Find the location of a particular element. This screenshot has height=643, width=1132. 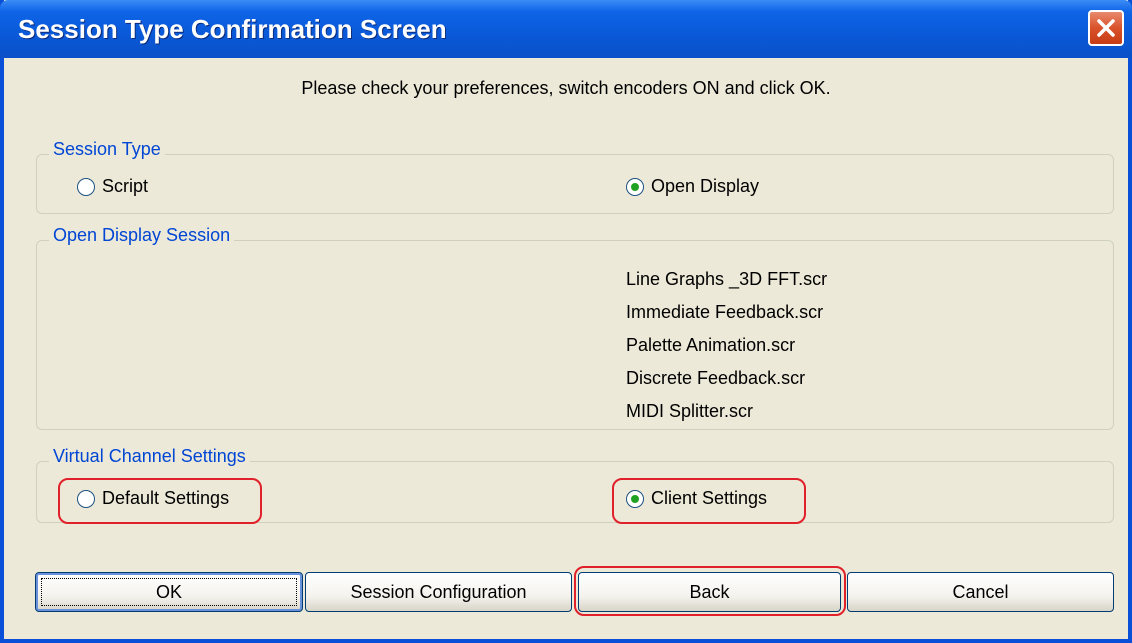

back-button-label: Back is located at coordinates (709, 591).